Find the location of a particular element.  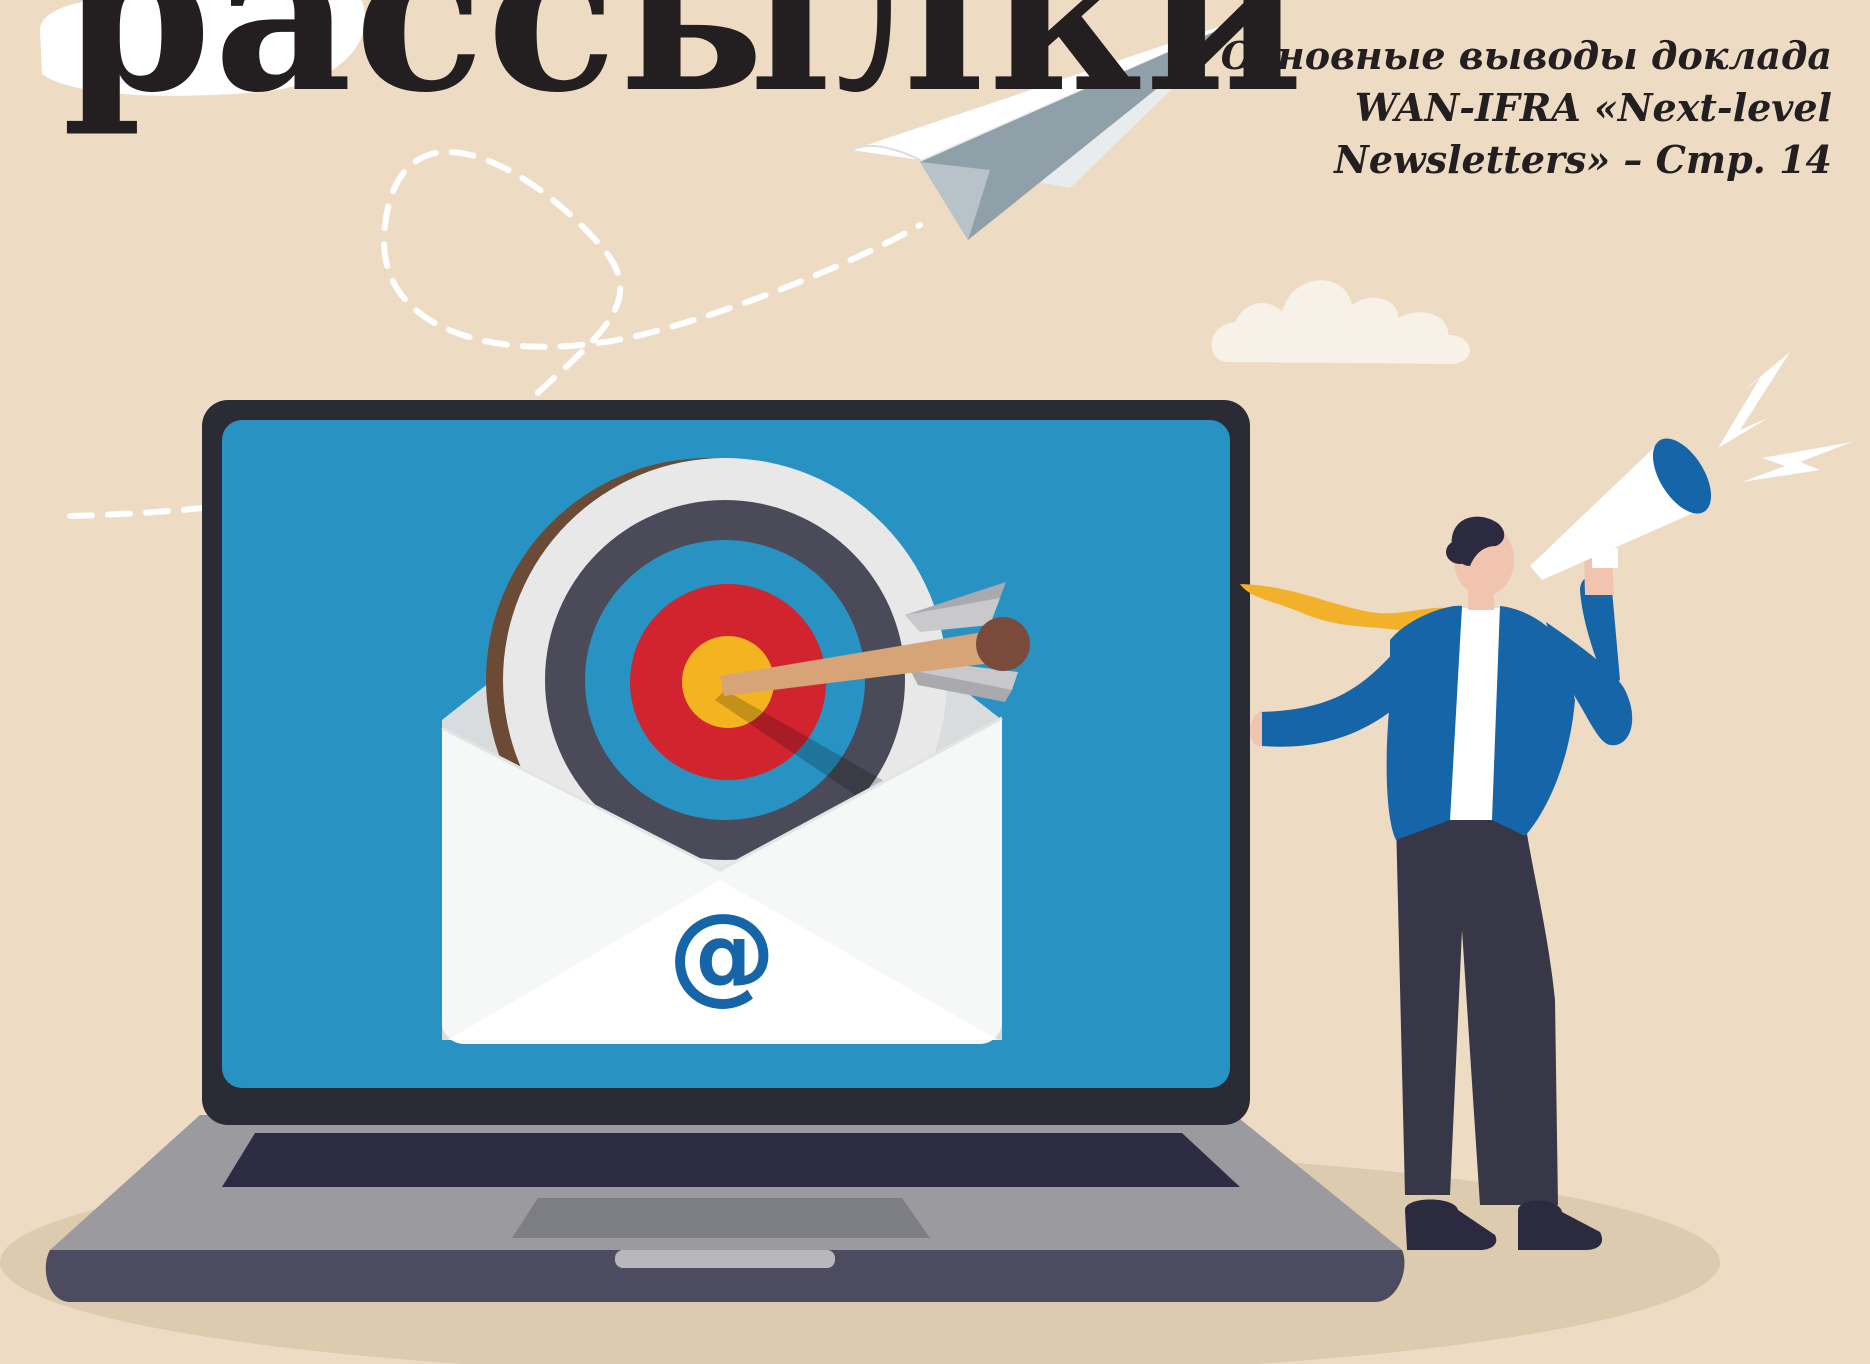

cover-headline: рассылки is located at coordinates (684, 70).